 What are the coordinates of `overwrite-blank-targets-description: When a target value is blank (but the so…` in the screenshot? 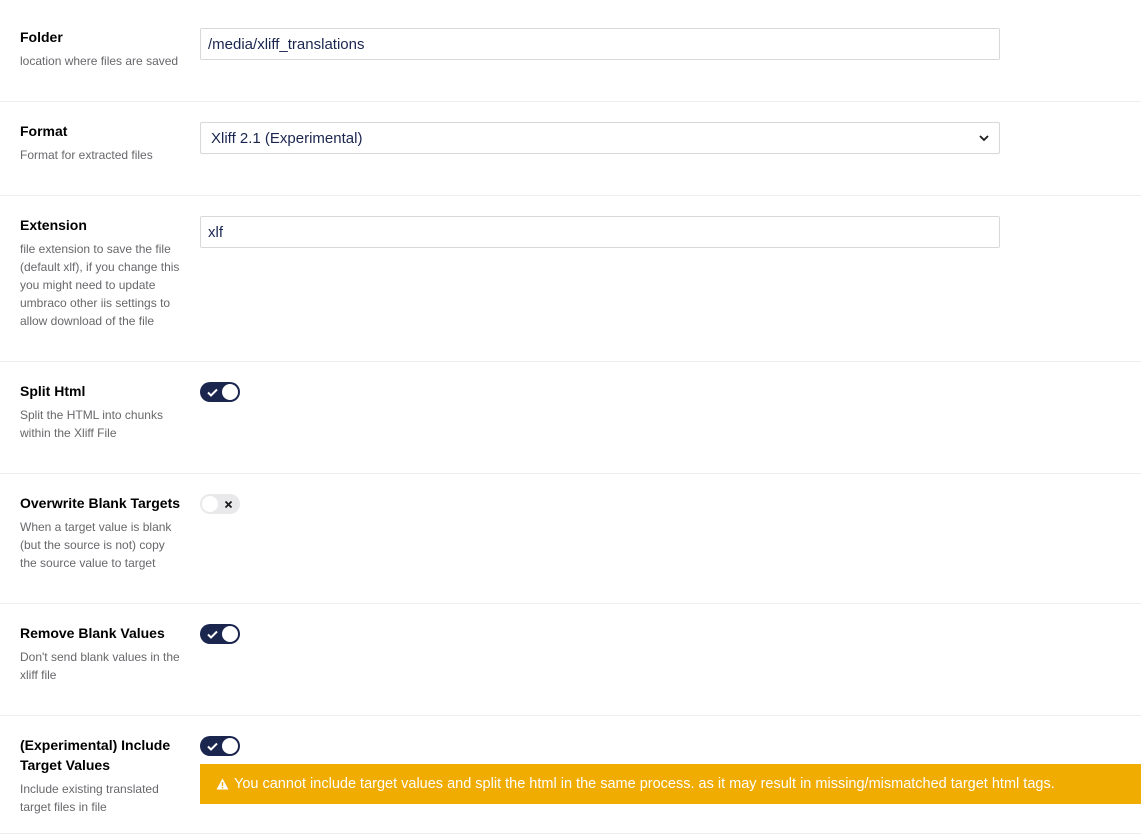 It's located at (96, 545).